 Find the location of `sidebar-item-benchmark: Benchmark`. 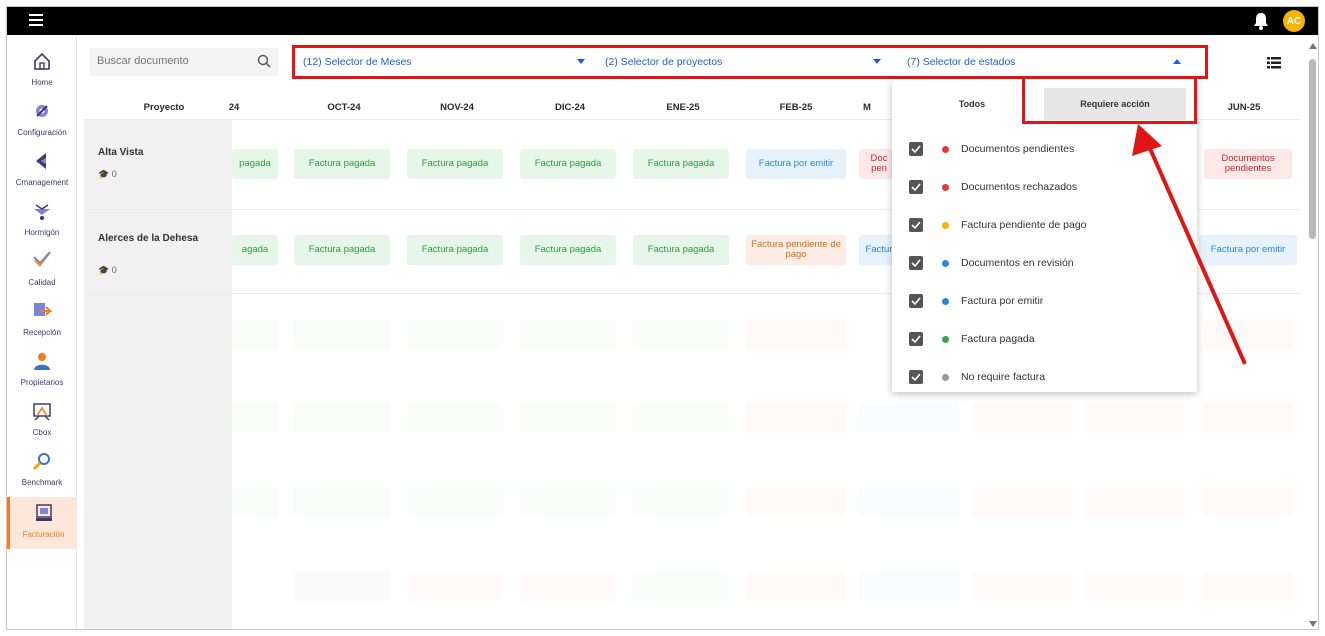

sidebar-item-benchmark: Benchmark is located at coordinates (42, 469).